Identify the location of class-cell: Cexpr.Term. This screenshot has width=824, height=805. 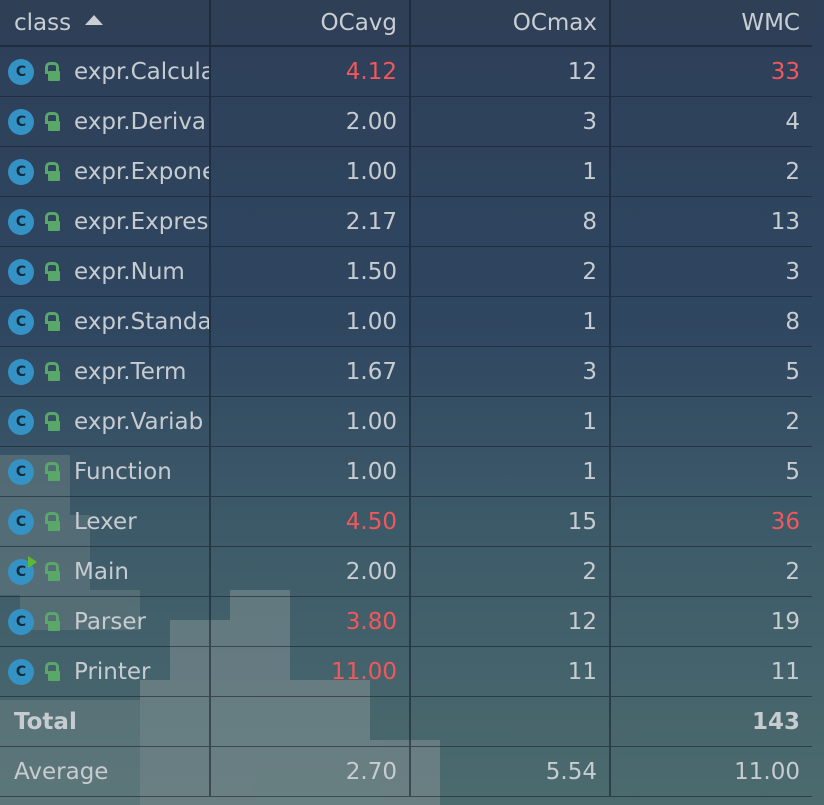
(105, 371).